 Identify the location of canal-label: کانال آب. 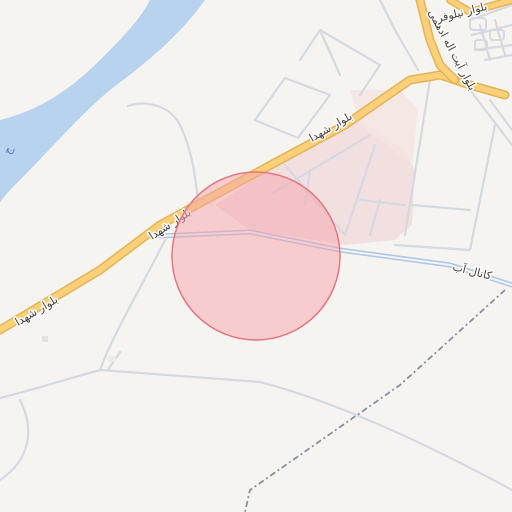
(472, 270).